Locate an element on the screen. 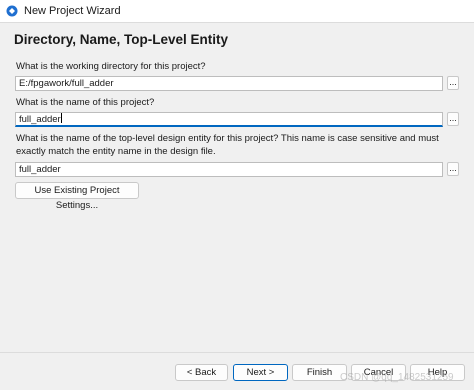 This screenshot has width=474, height=390. project-name-value: full_adder is located at coordinates (40, 119).